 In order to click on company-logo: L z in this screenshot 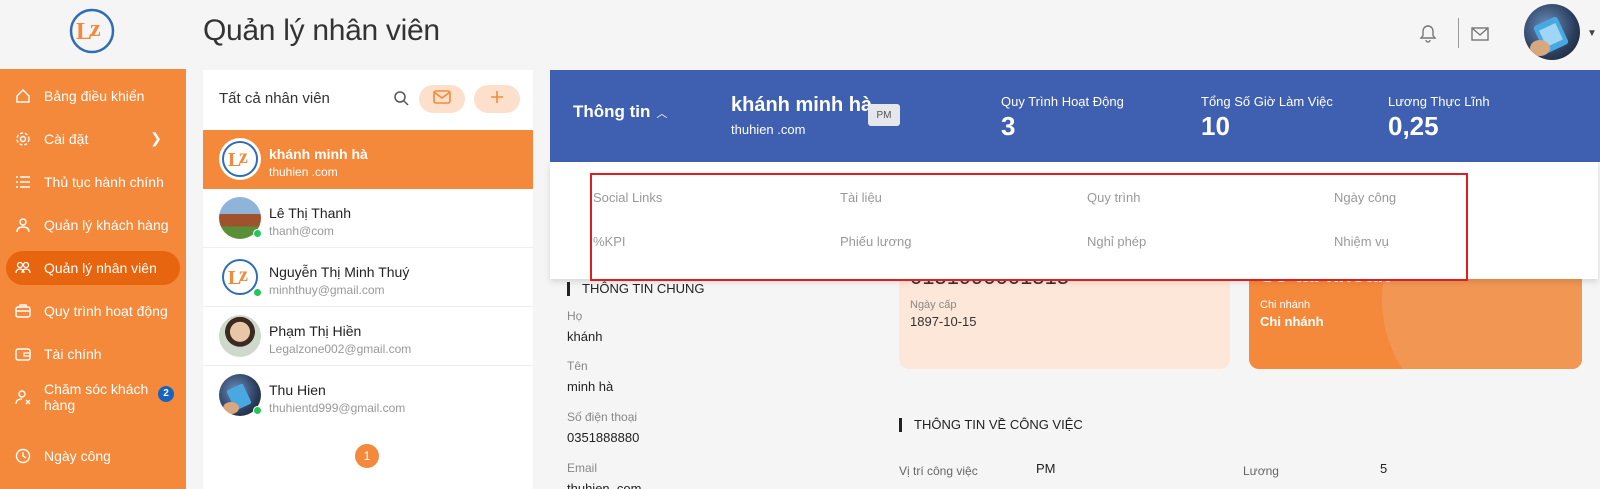, I will do `click(92, 31)`.